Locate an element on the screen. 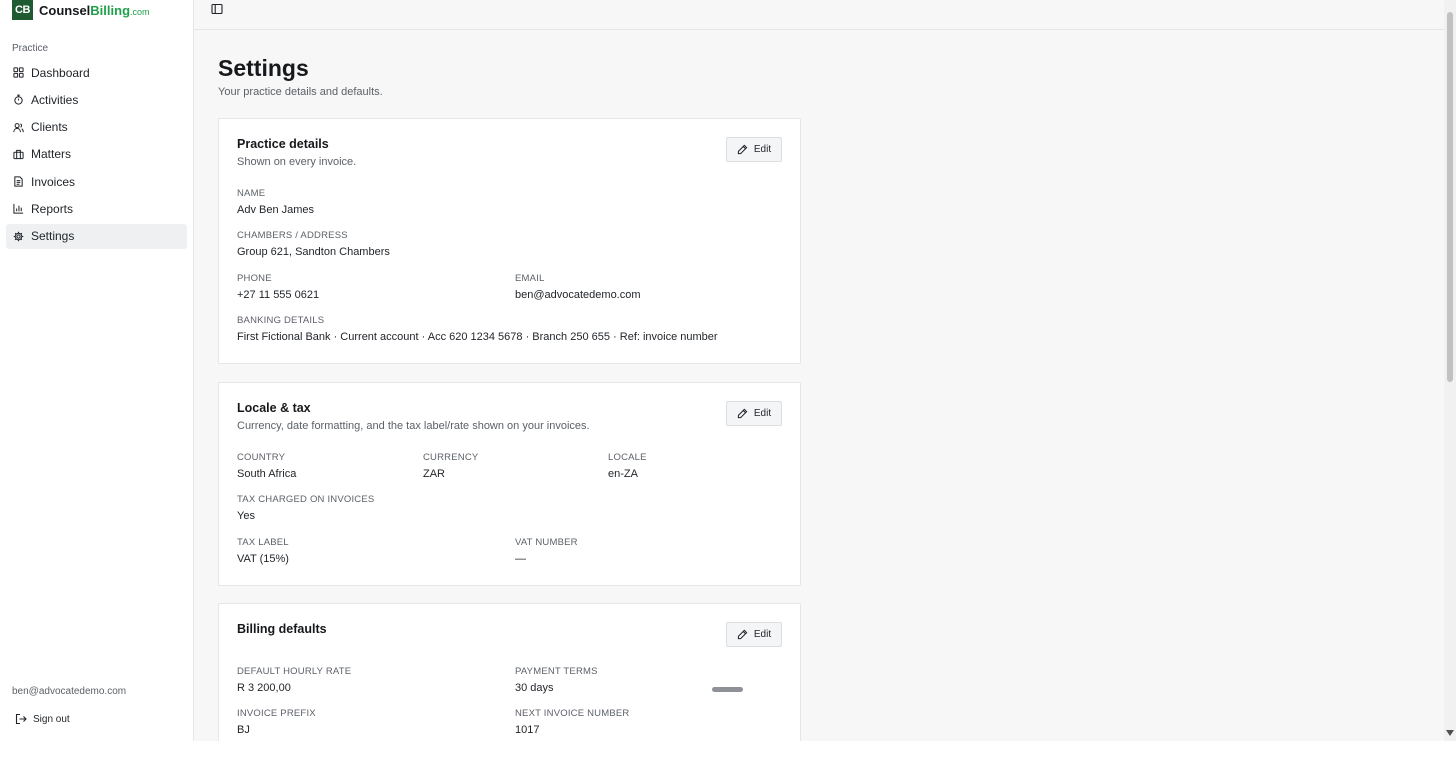 This screenshot has height=762, width=1456. address-value: Group 621, Sandton Chambers is located at coordinates (313, 252).